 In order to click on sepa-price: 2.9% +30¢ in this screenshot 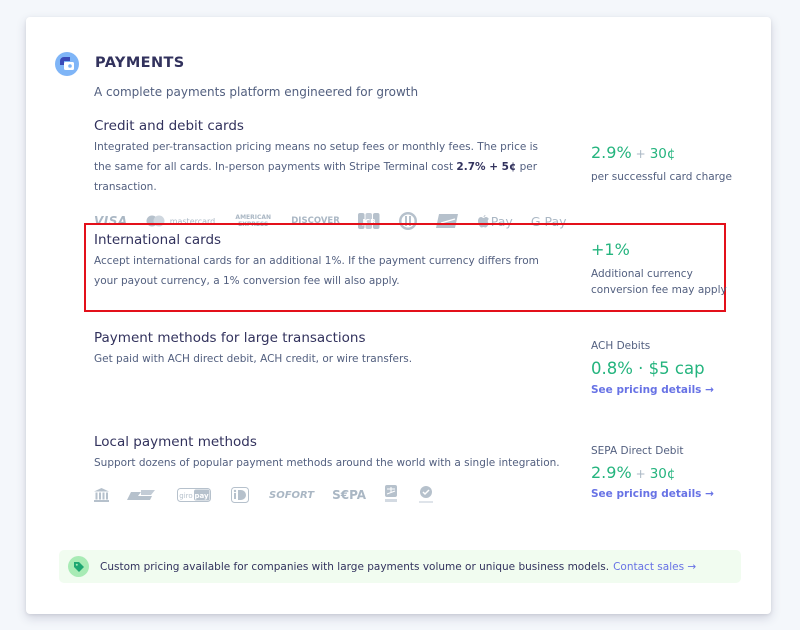, I will do `click(666, 472)`.